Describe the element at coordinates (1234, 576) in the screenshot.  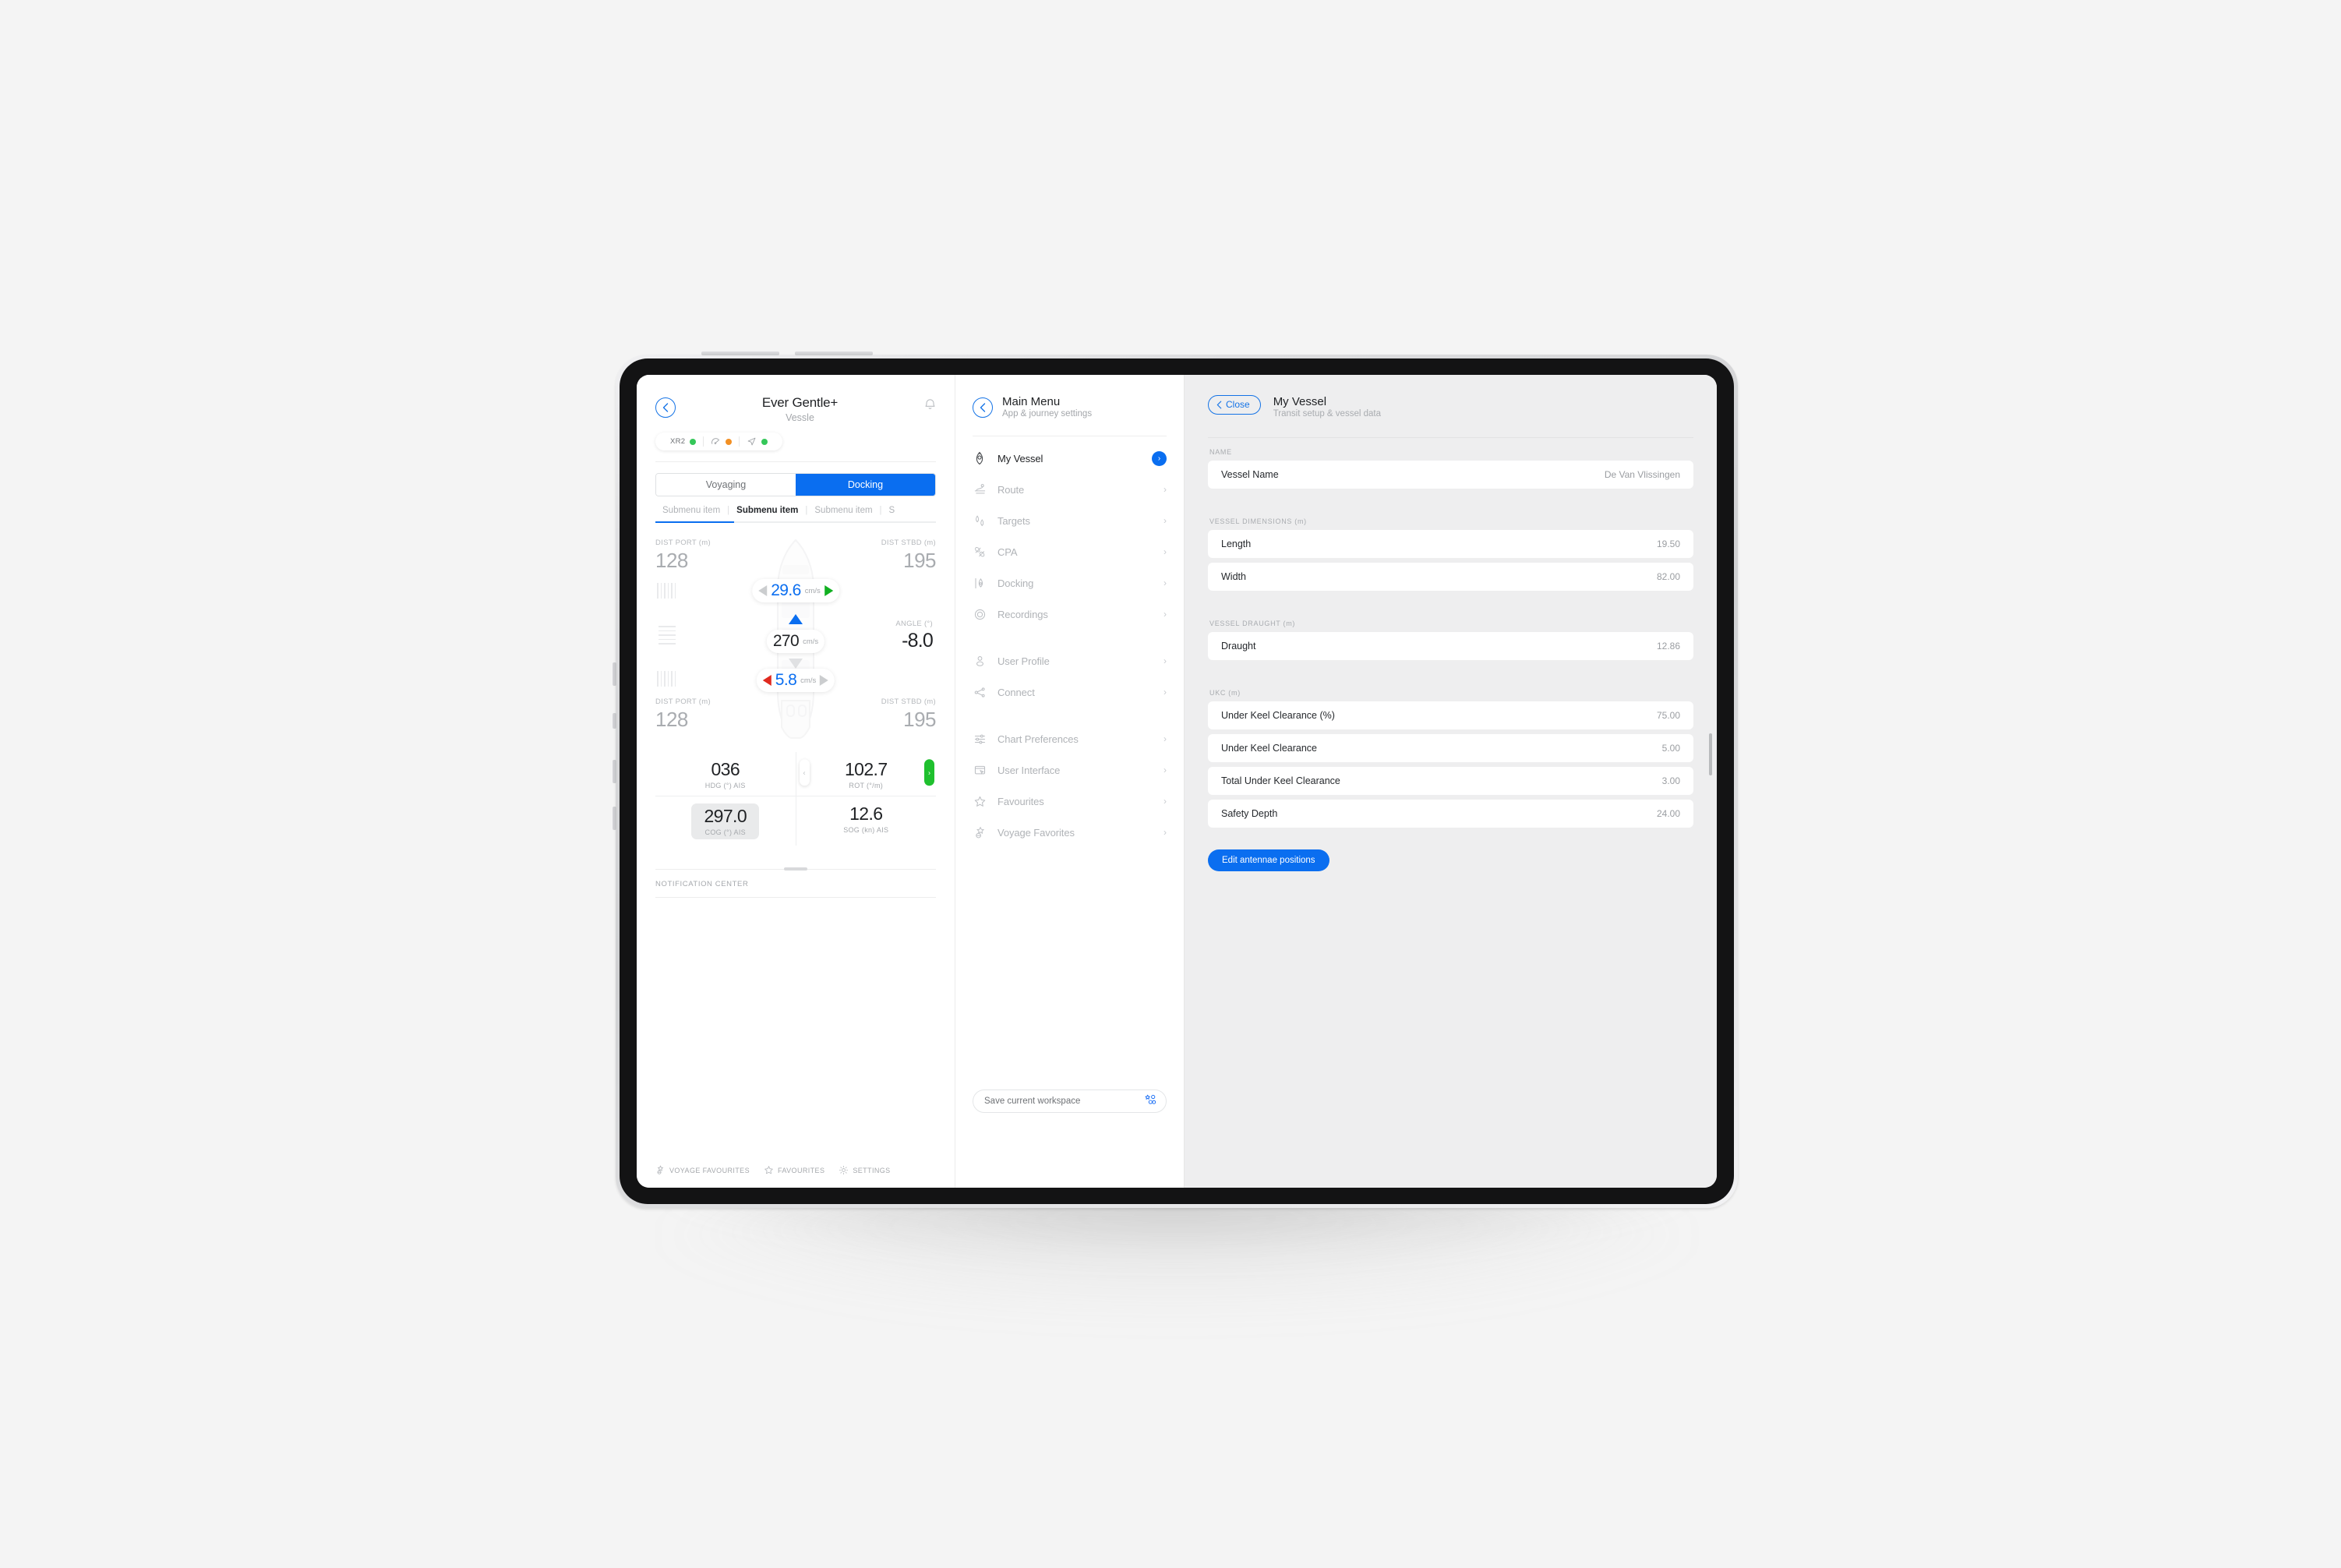
I see `field-width-key: Width` at that location.